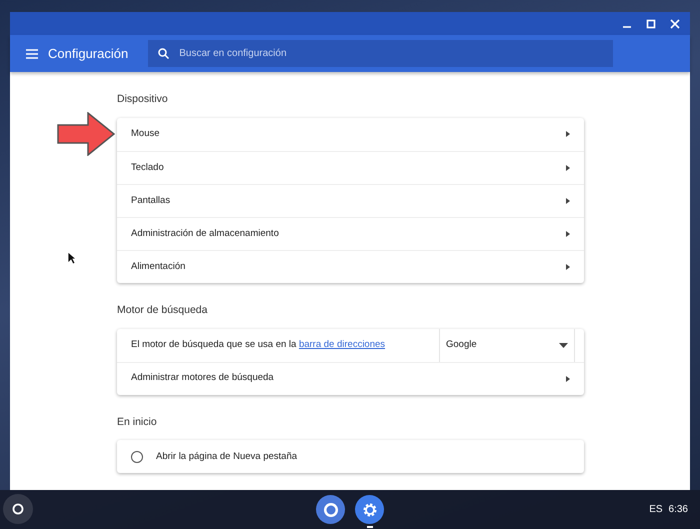  What do you see at coordinates (162, 310) in the screenshot?
I see `section-title: Motor de búsqueda` at bounding box center [162, 310].